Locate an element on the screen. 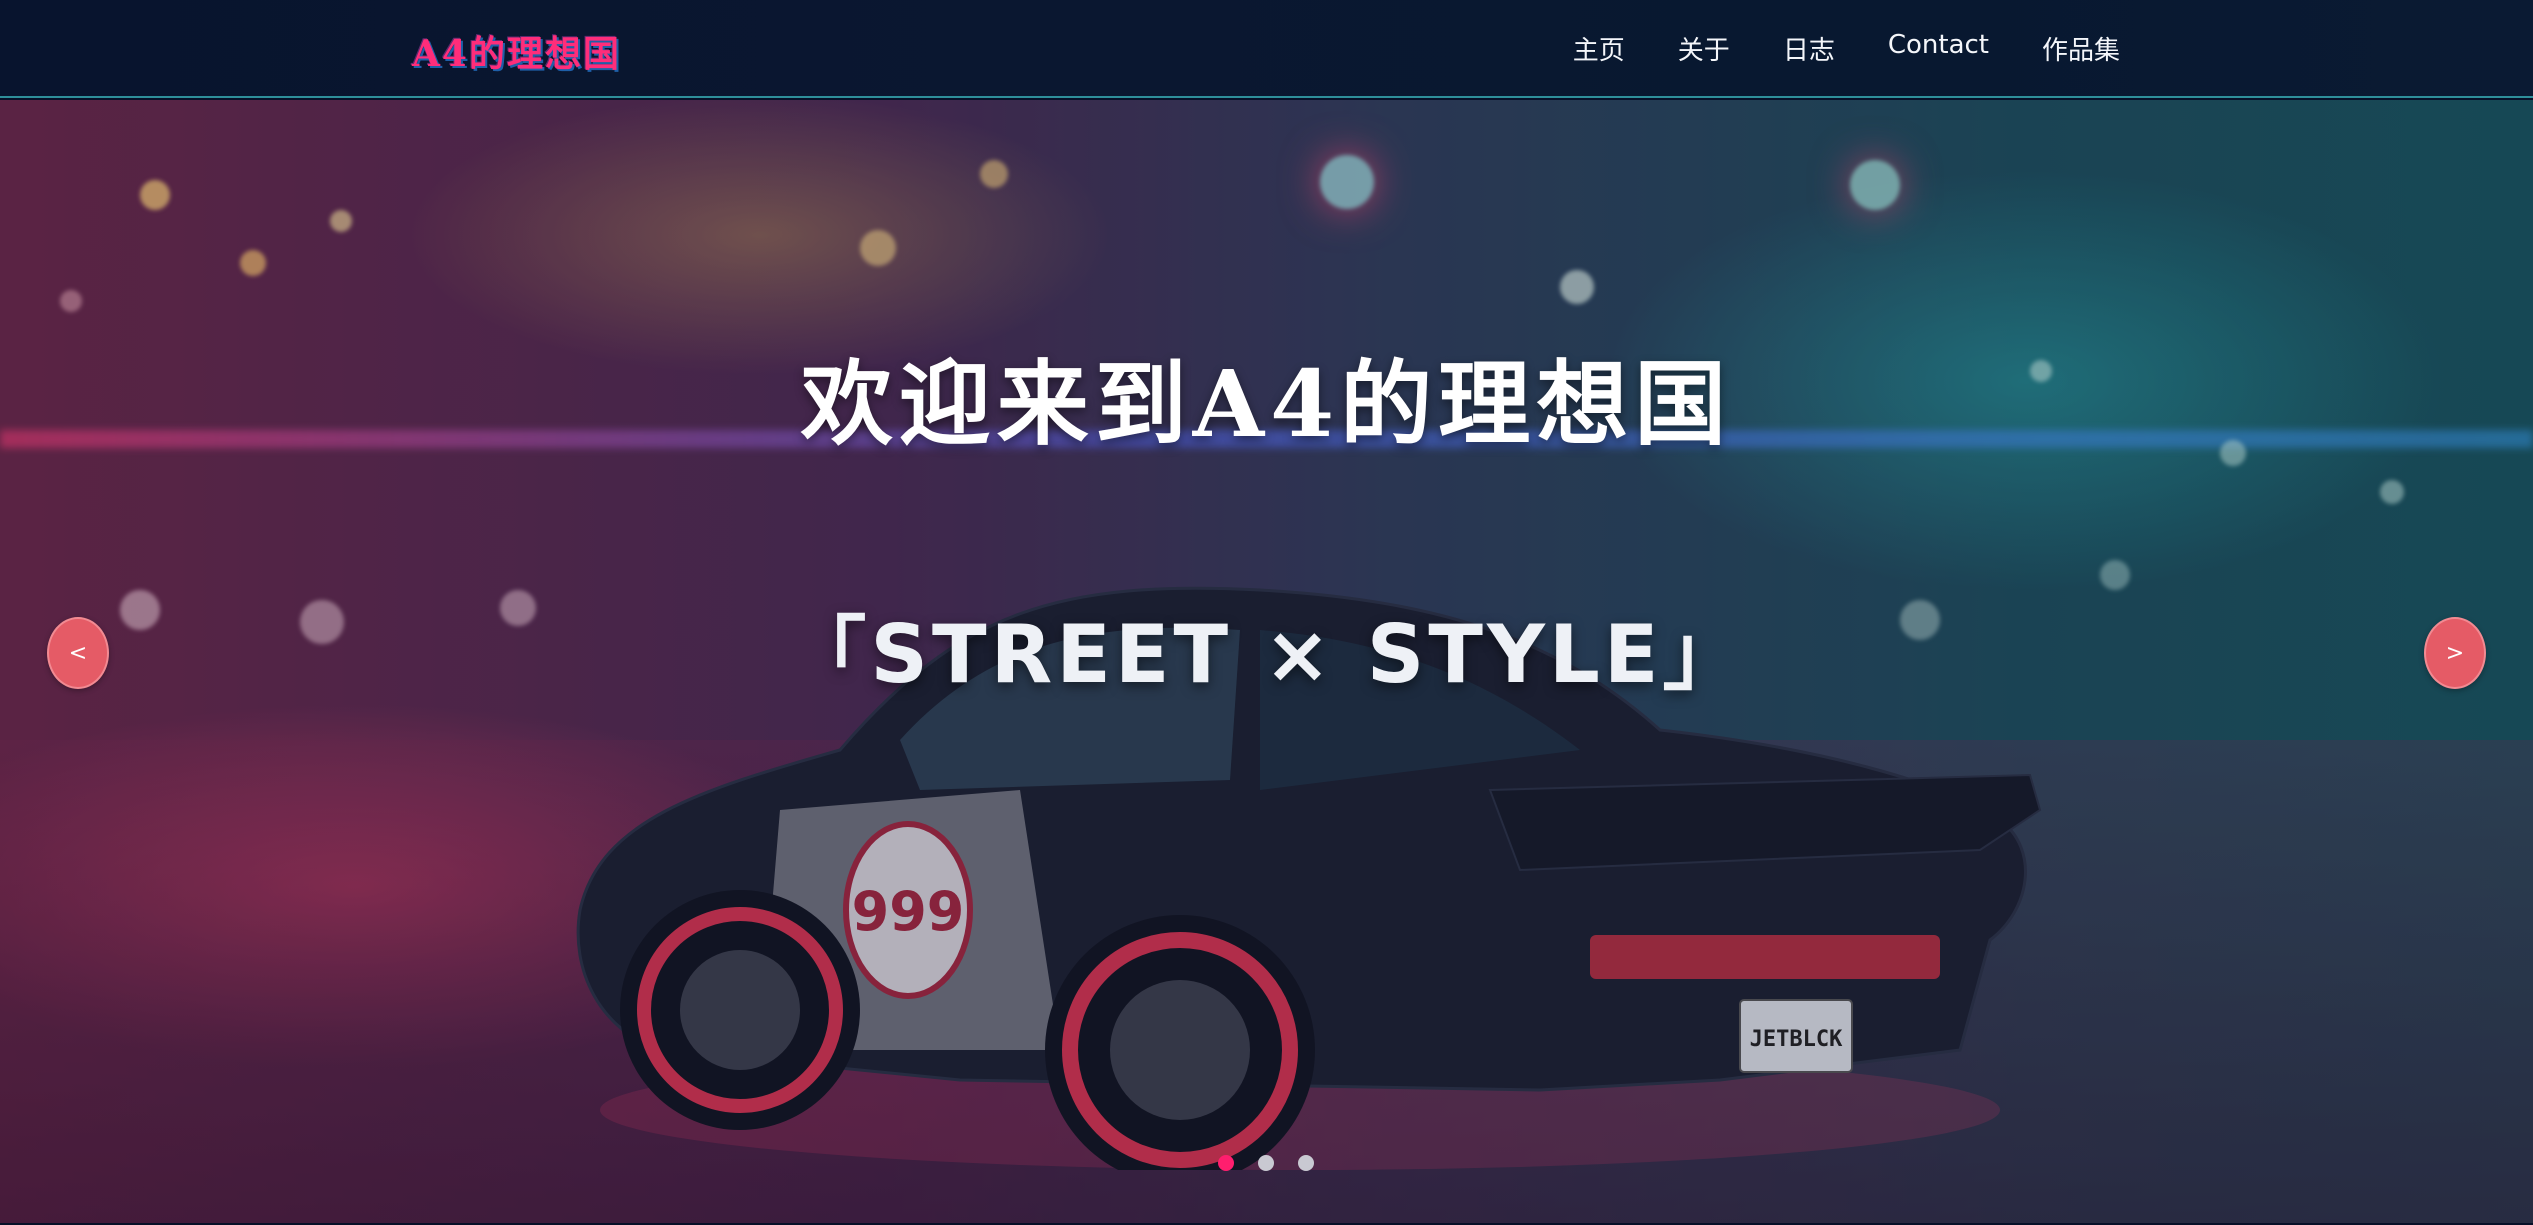 This screenshot has height=1225, width=2533. carousel-next-button: > is located at coordinates (2455, 653).